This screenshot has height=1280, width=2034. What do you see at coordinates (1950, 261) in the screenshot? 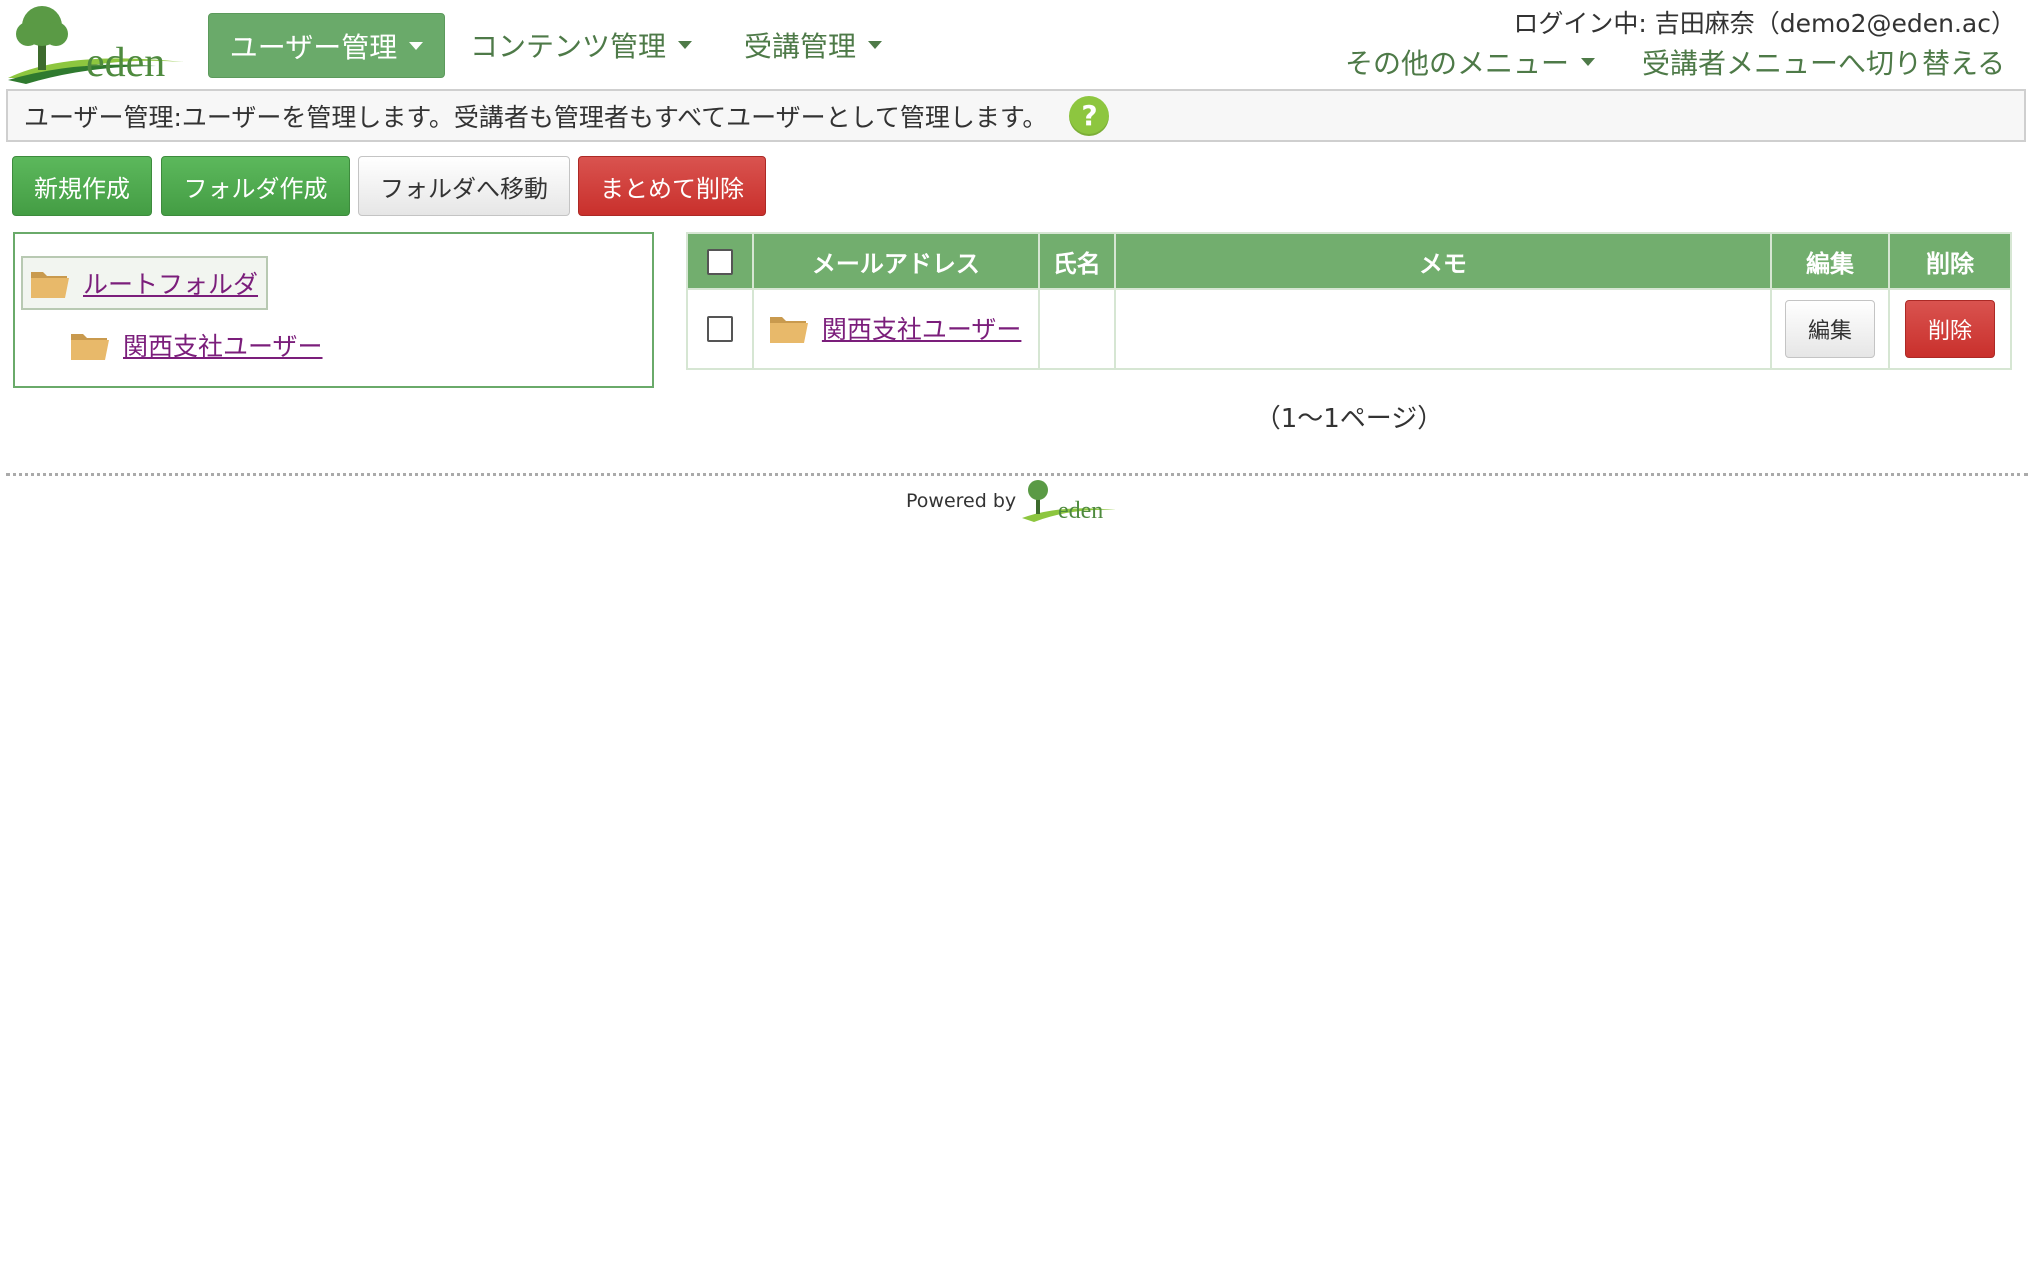
I see `header-delete: 削除` at bounding box center [1950, 261].